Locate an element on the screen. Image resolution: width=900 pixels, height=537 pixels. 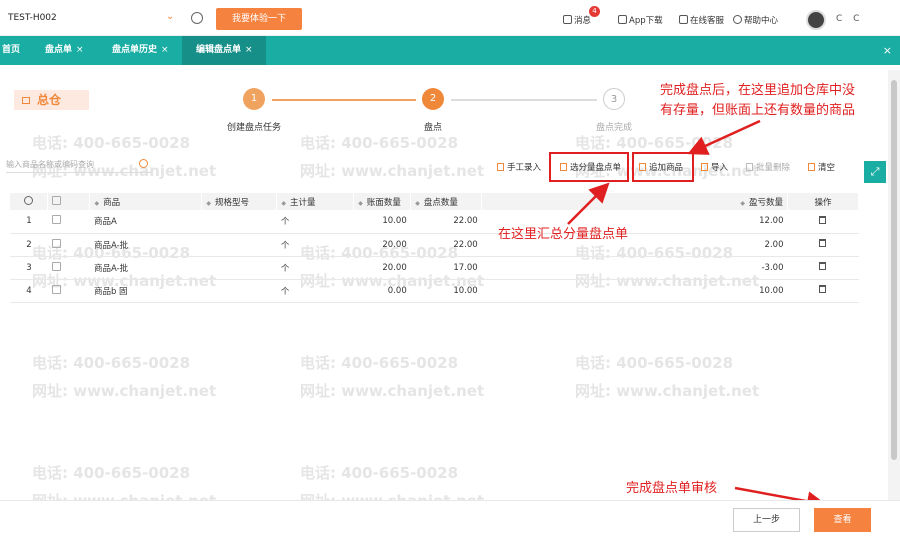
step-connector is located at coordinates (524, 100).